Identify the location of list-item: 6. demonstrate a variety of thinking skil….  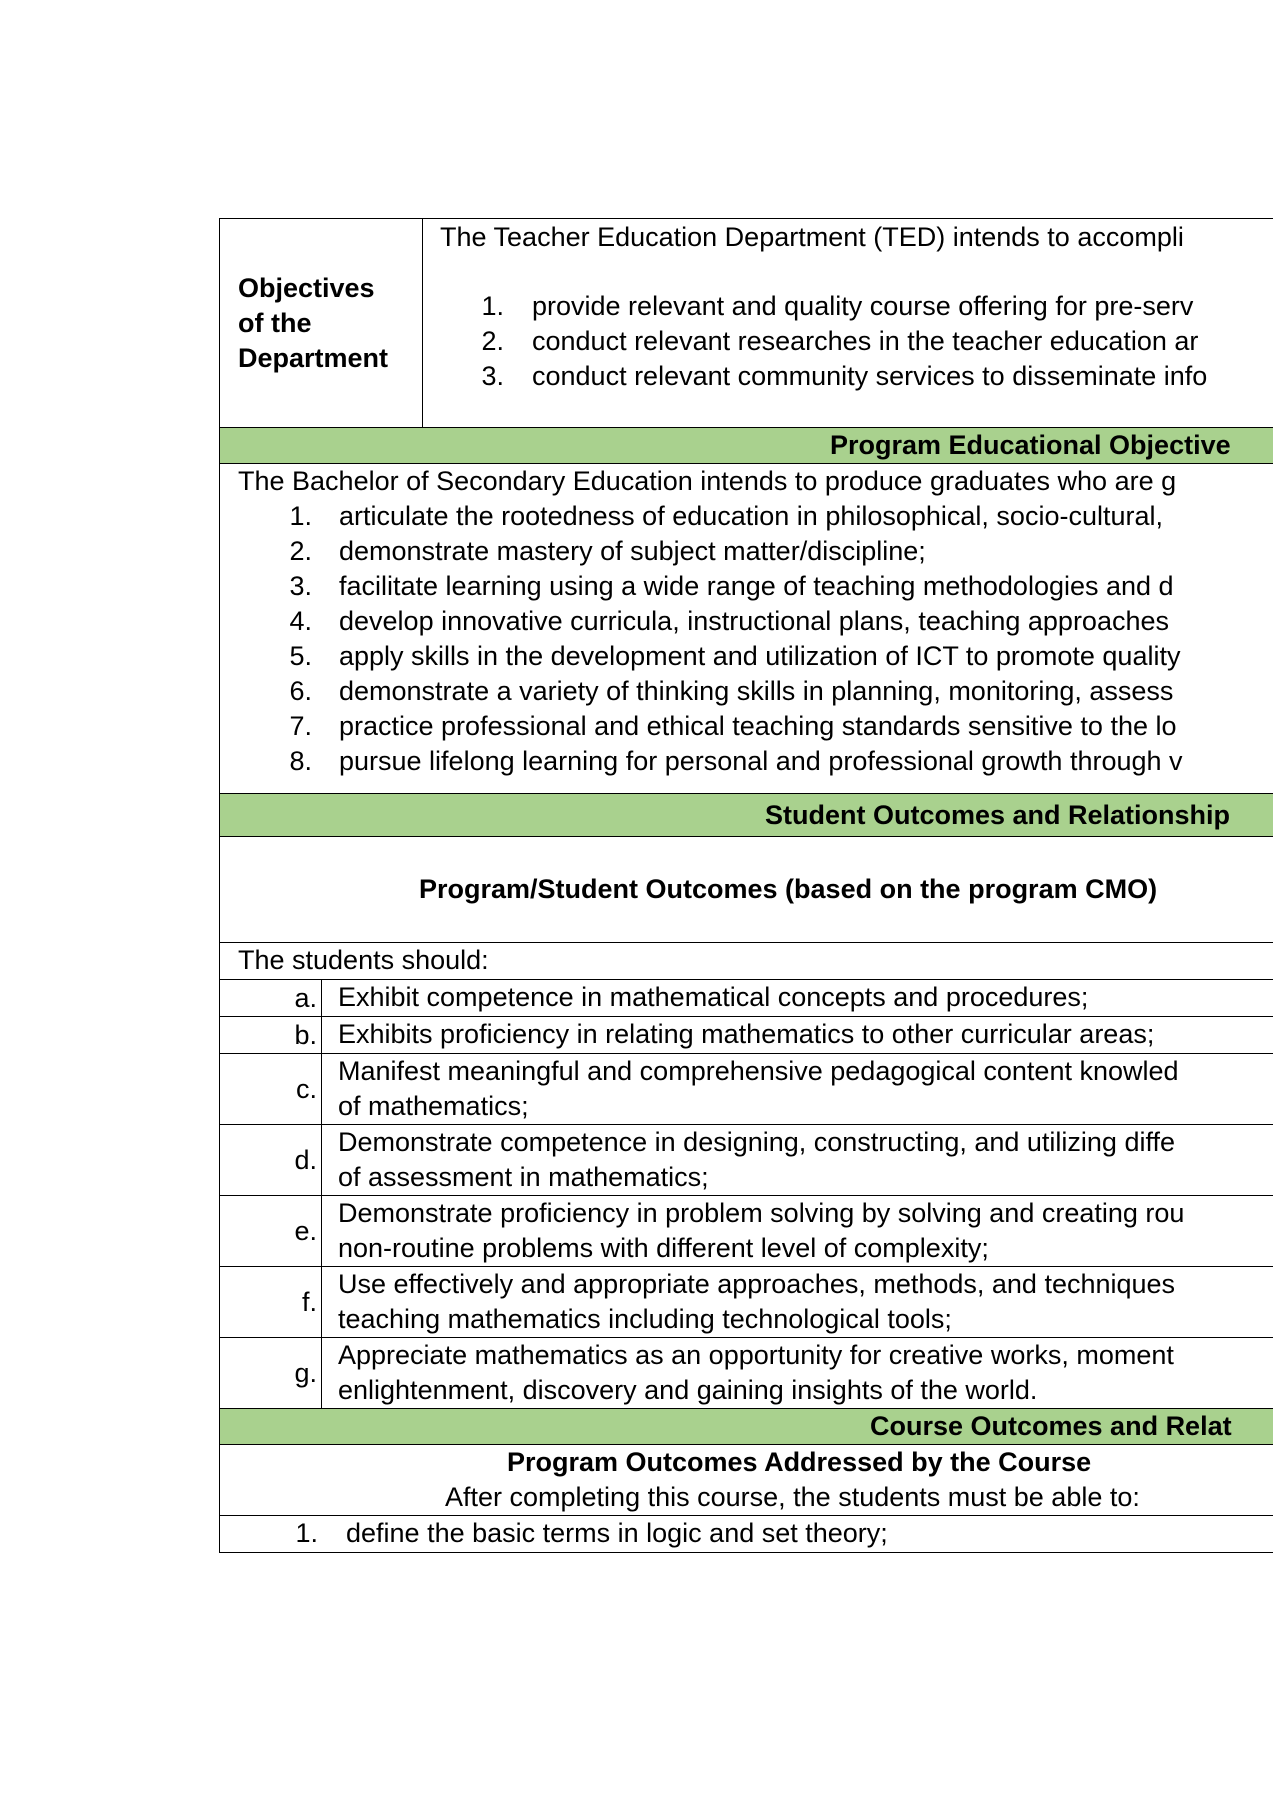
(731, 691).